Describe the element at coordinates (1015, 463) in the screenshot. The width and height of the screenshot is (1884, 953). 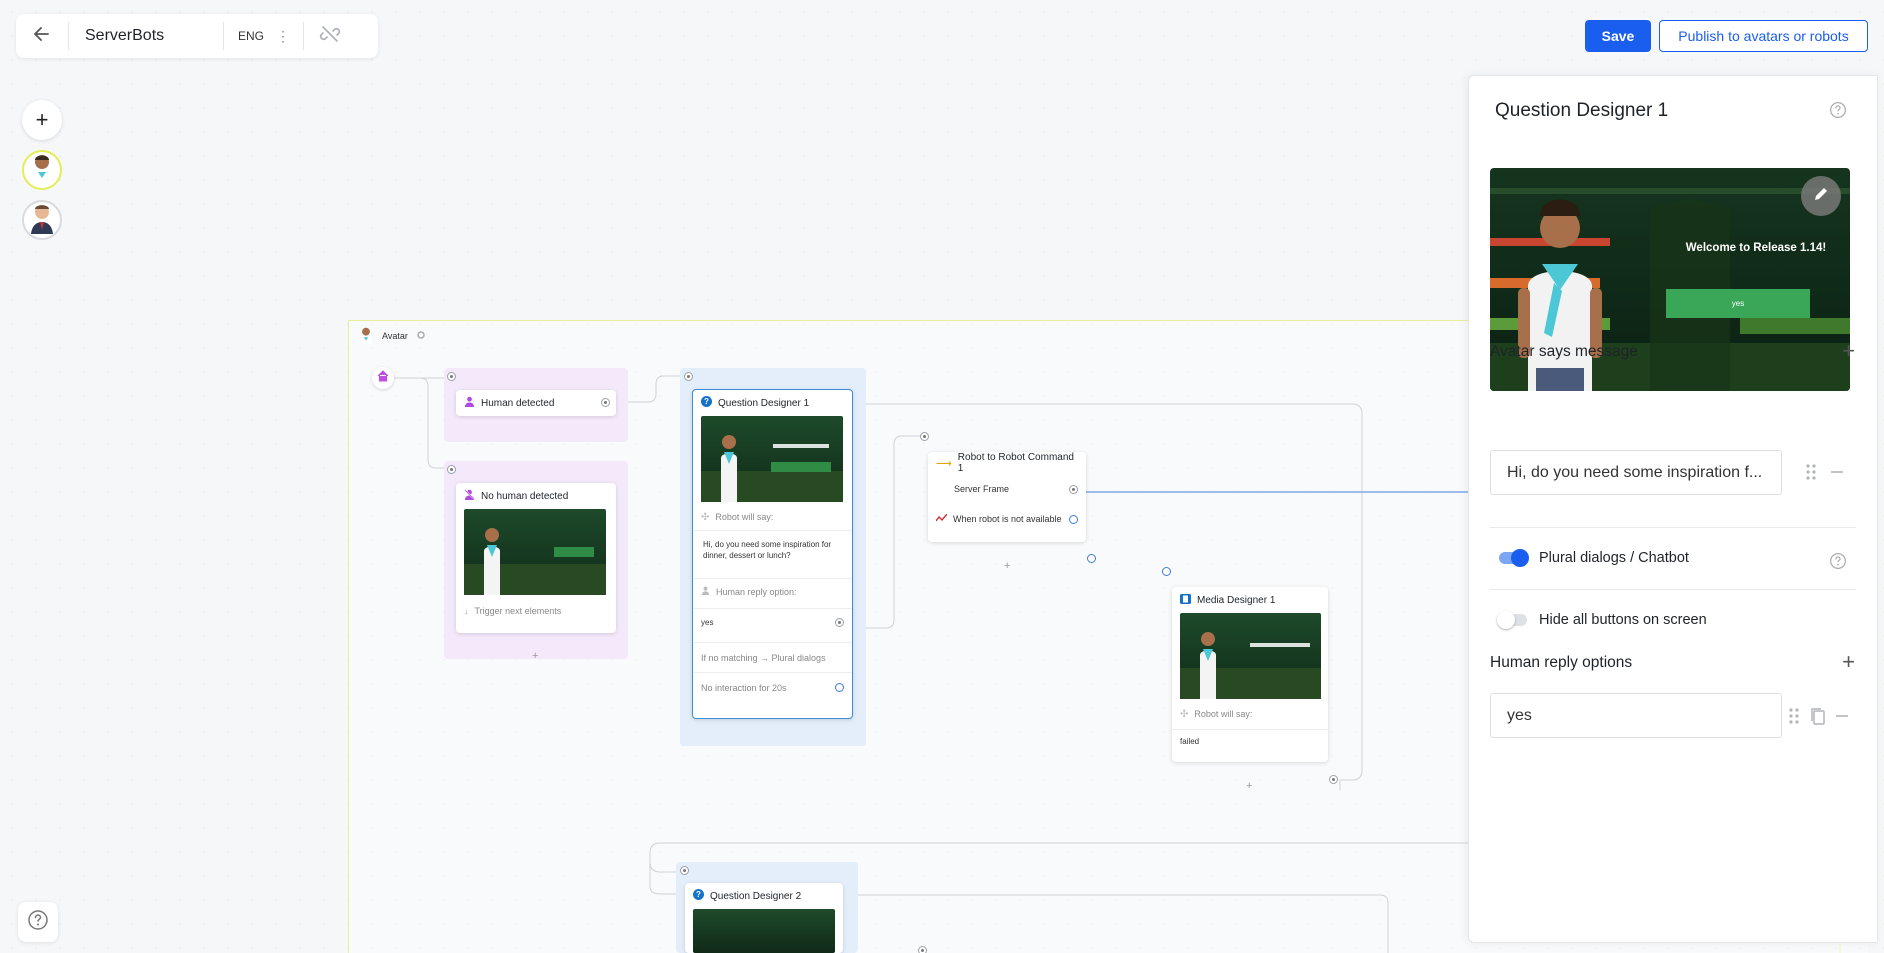
I see `node-title: Robot to Robot Command 1` at that location.